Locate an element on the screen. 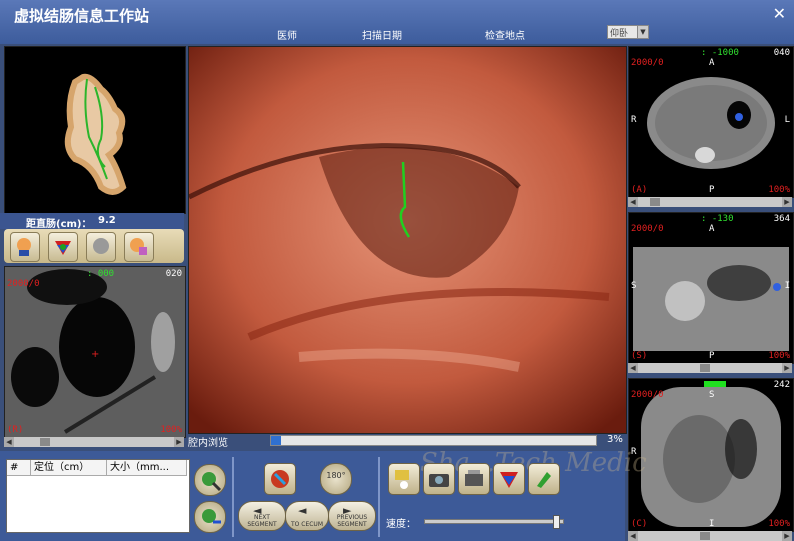 The width and height of the screenshot is (794, 541). to-cecum-label: TO CECUM is located at coordinates (307, 524).